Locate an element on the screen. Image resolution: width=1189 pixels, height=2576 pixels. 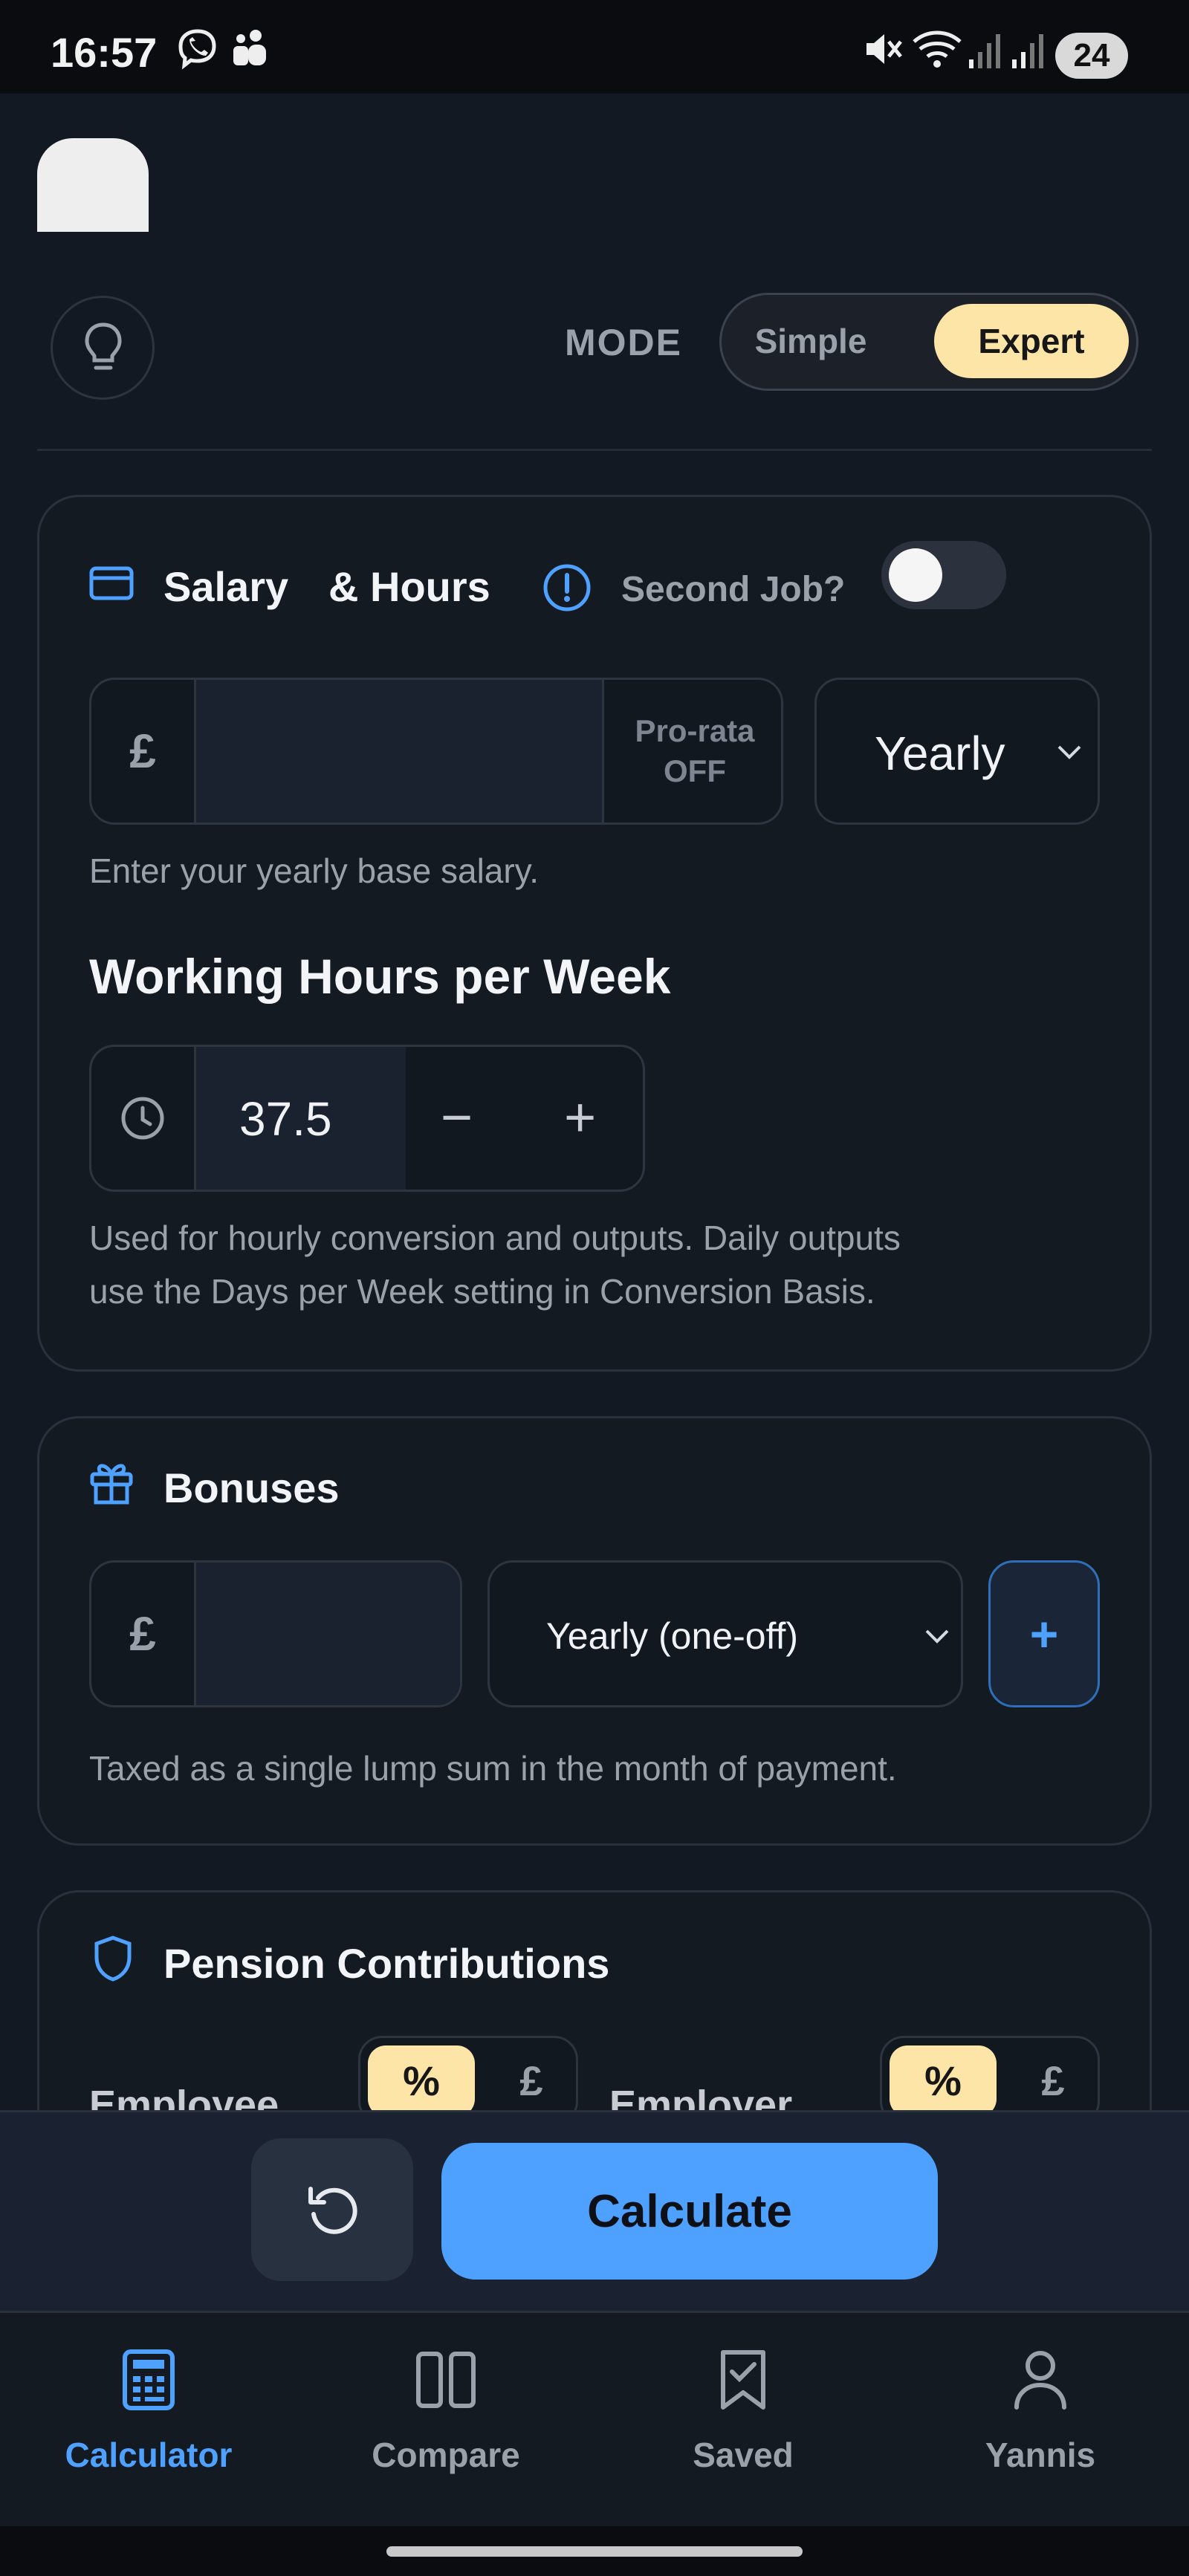
salary-input is located at coordinates (399, 751).